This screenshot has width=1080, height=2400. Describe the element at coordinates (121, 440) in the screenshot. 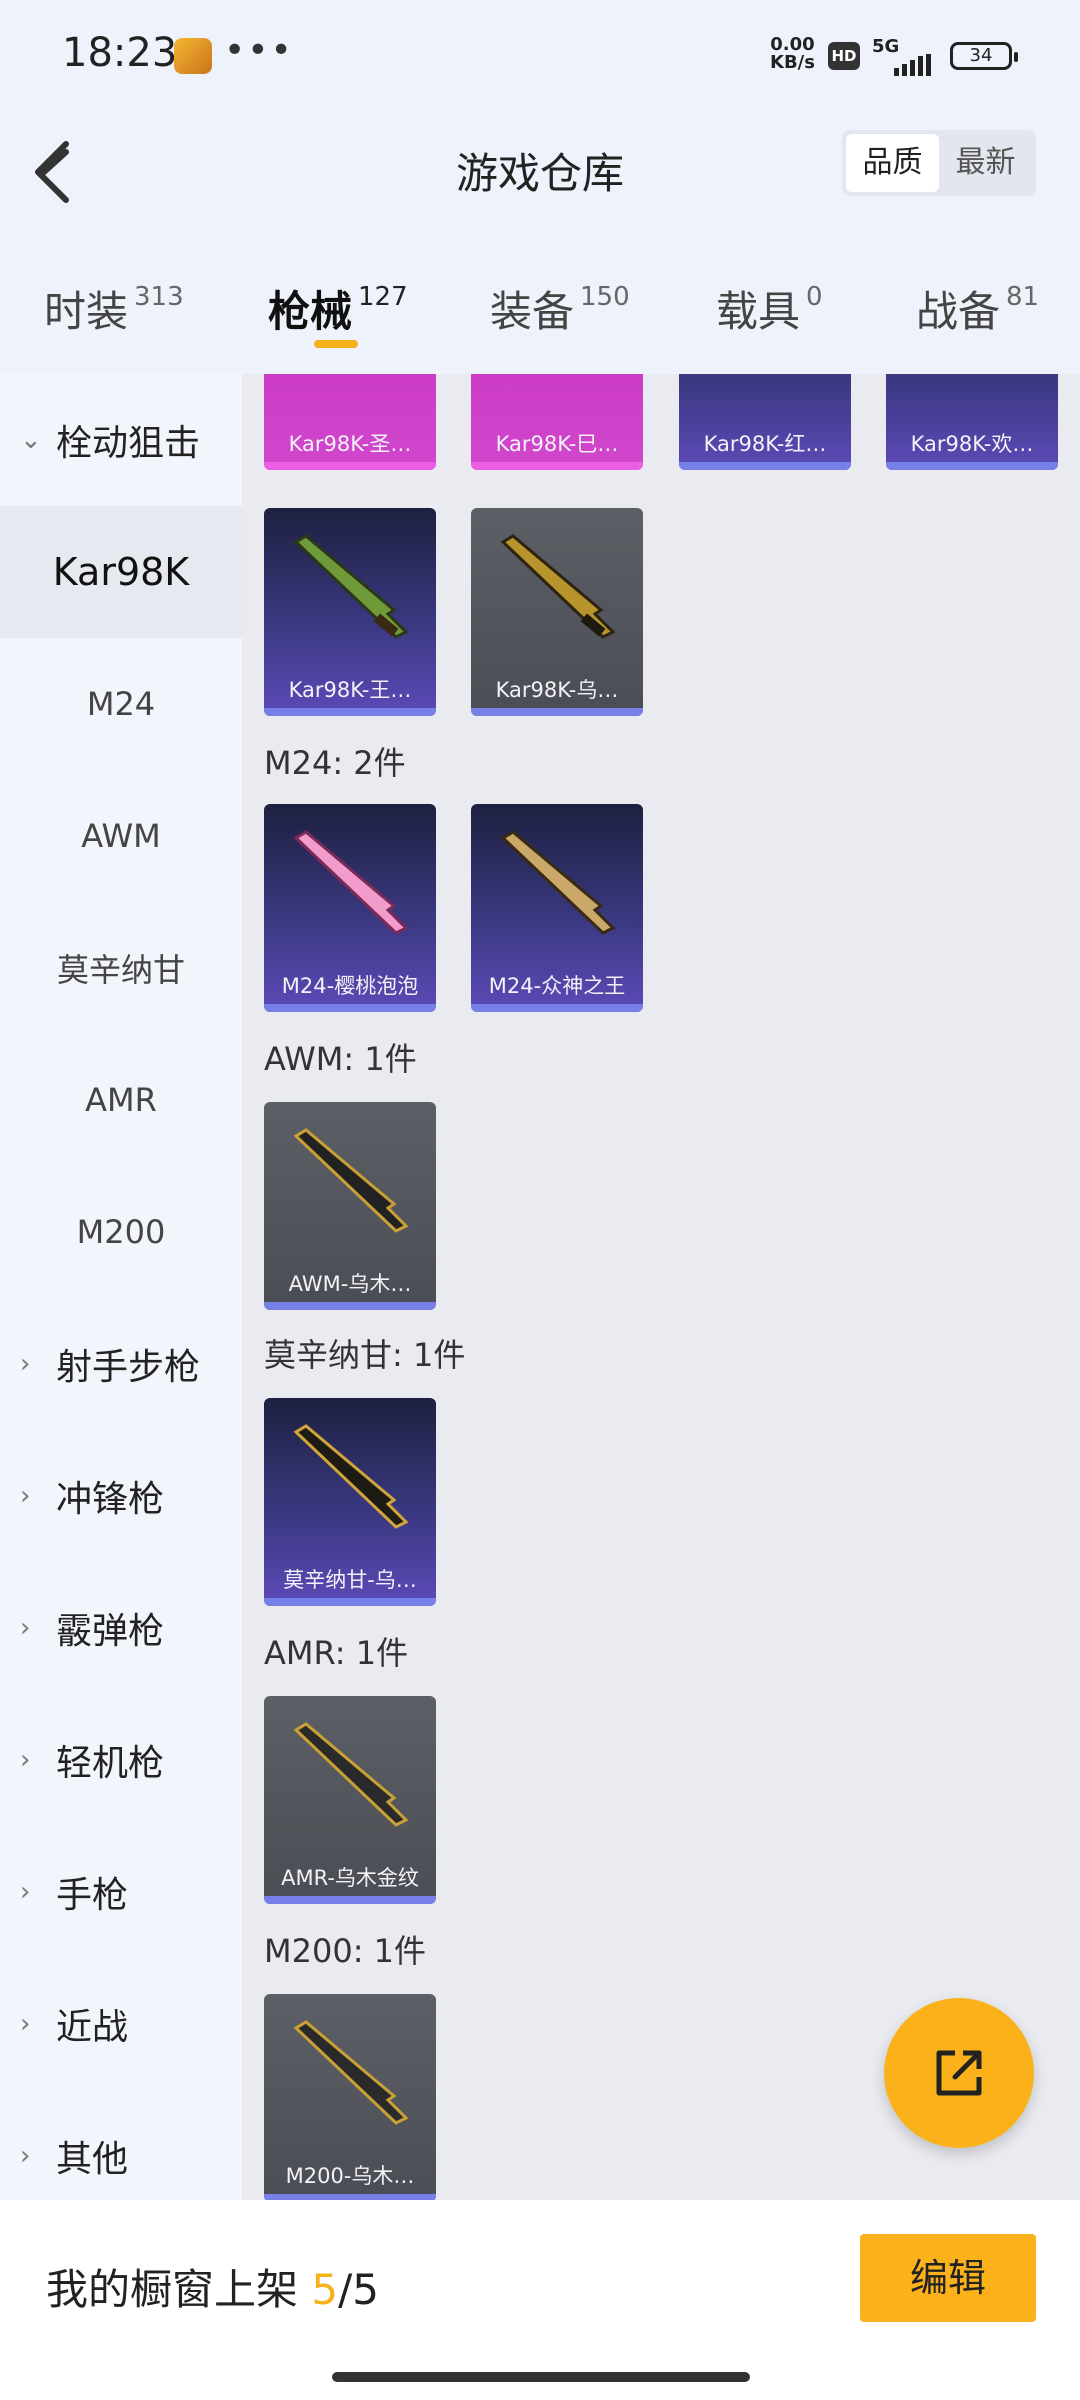

I see `sidebar-item-bolt-action: ⌄ 栓动狙击` at that location.